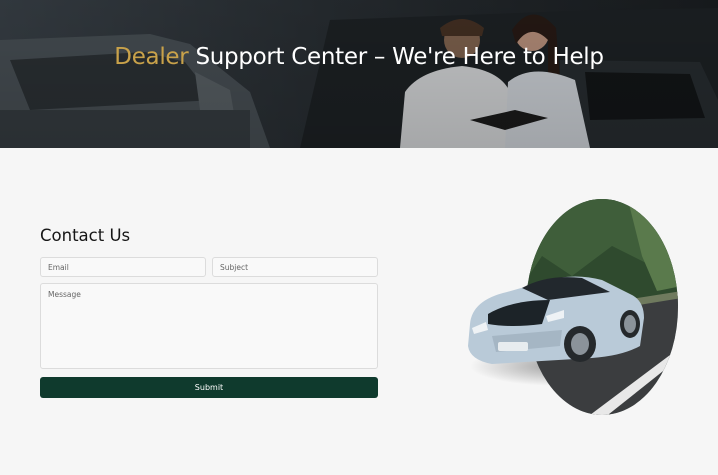  I want to click on hero-title-accent: Dealer, so click(151, 57).